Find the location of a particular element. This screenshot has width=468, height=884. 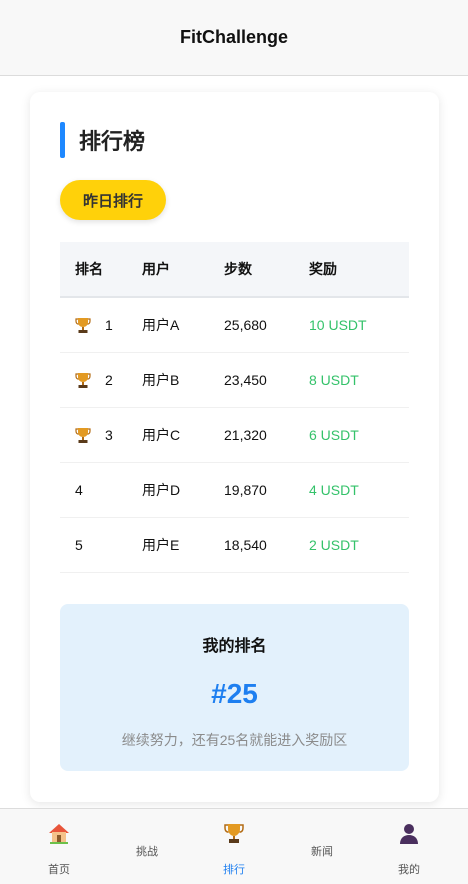

column-header-rank: 排名 is located at coordinates (89, 269).